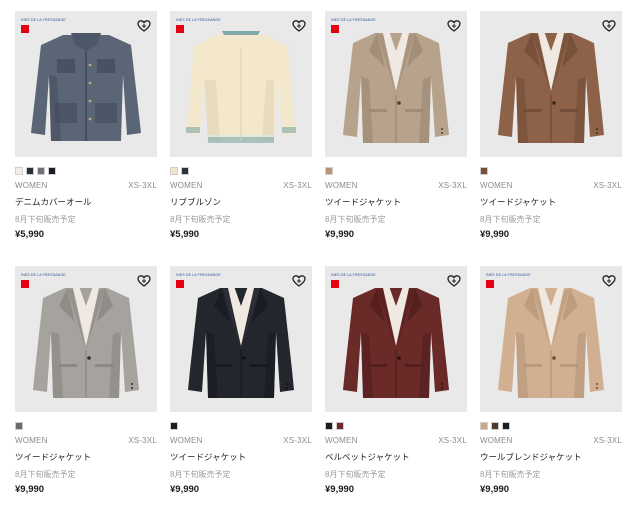 Image resolution: width=640 pixels, height=512 pixels. I want to click on product-name: ウールブレンドジャケット, so click(531, 457).